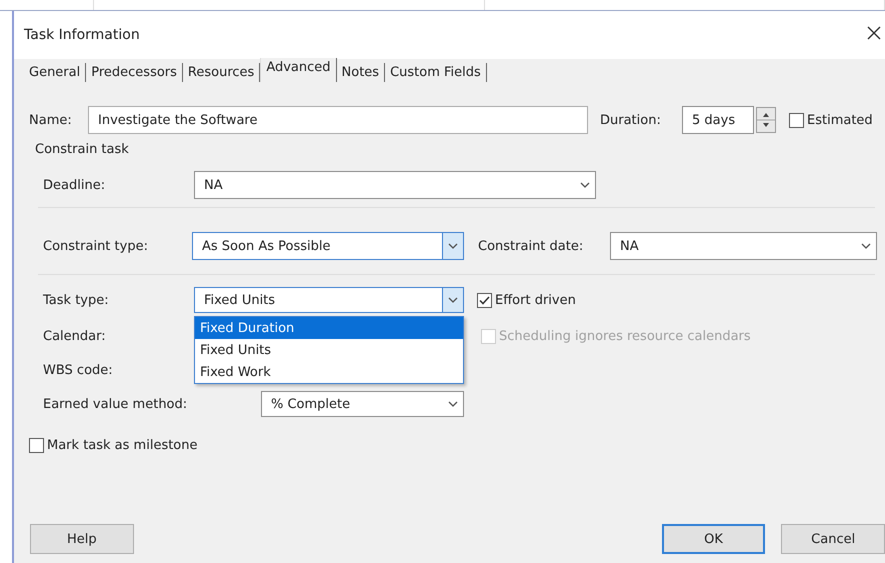 The image size is (885, 563). What do you see at coordinates (631, 120) in the screenshot?
I see `field-label: Duration:` at bounding box center [631, 120].